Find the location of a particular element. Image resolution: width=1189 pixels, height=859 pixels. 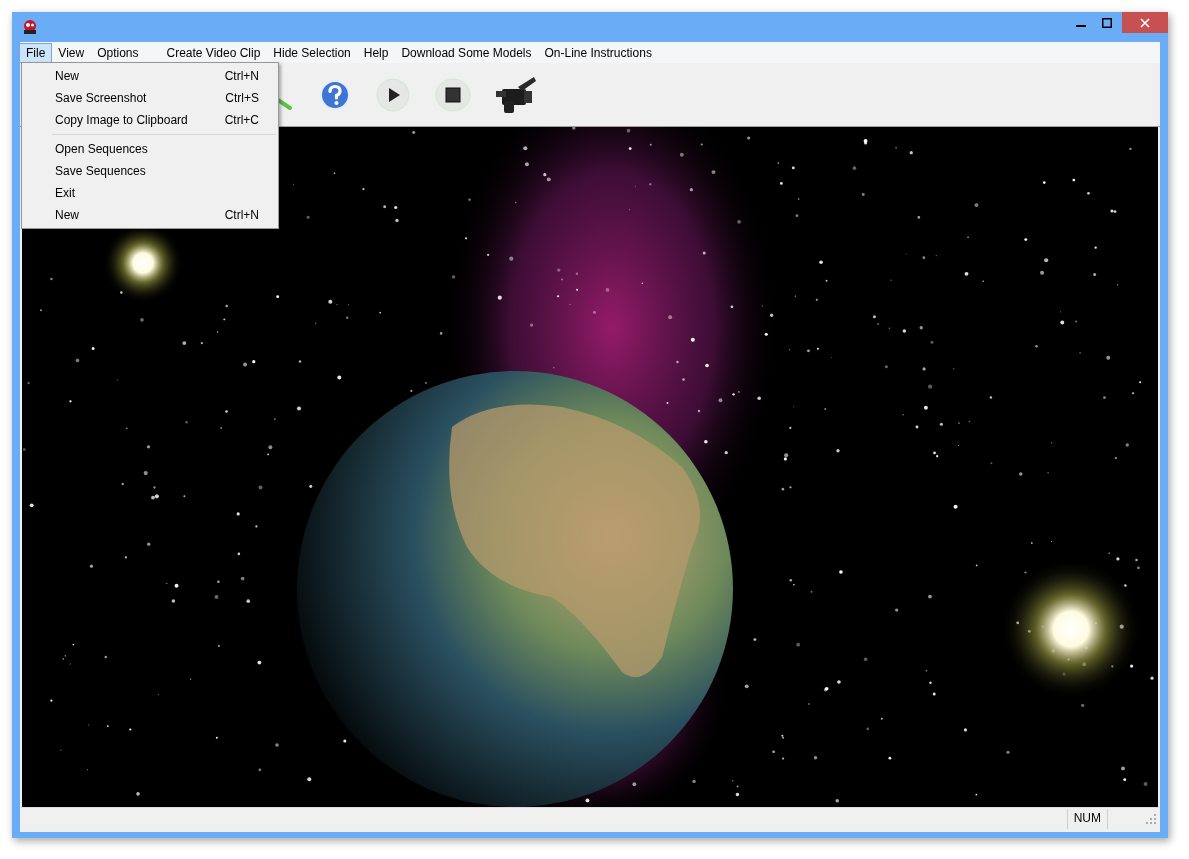

resize-grip-icon is located at coordinates (1151, 819).